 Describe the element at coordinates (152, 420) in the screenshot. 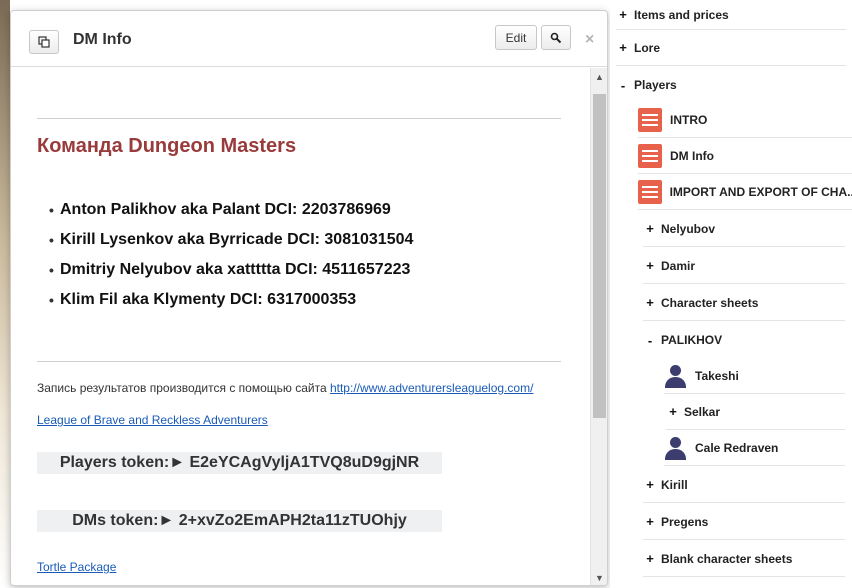

I see `league-link: League of Brave and Reckless Adventurers` at that location.